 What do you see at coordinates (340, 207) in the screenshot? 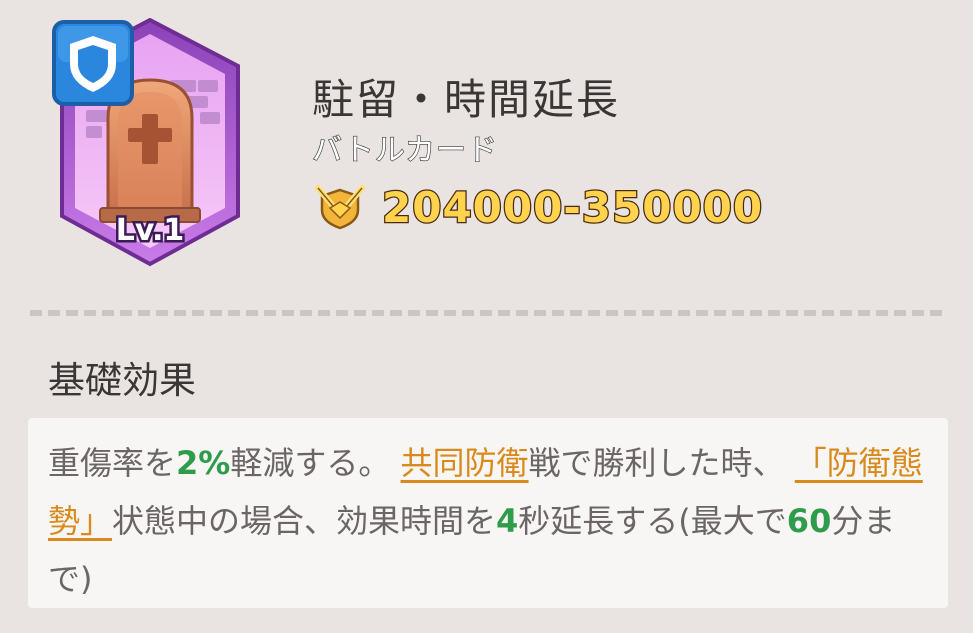
I see `crossed-swords-shield-icon` at bounding box center [340, 207].